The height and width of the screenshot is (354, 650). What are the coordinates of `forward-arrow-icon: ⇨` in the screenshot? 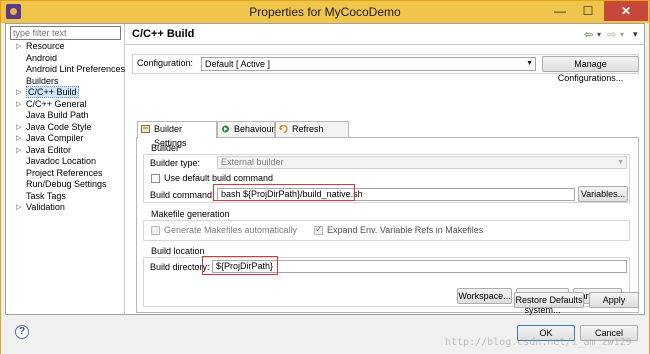 It's located at (611, 34).